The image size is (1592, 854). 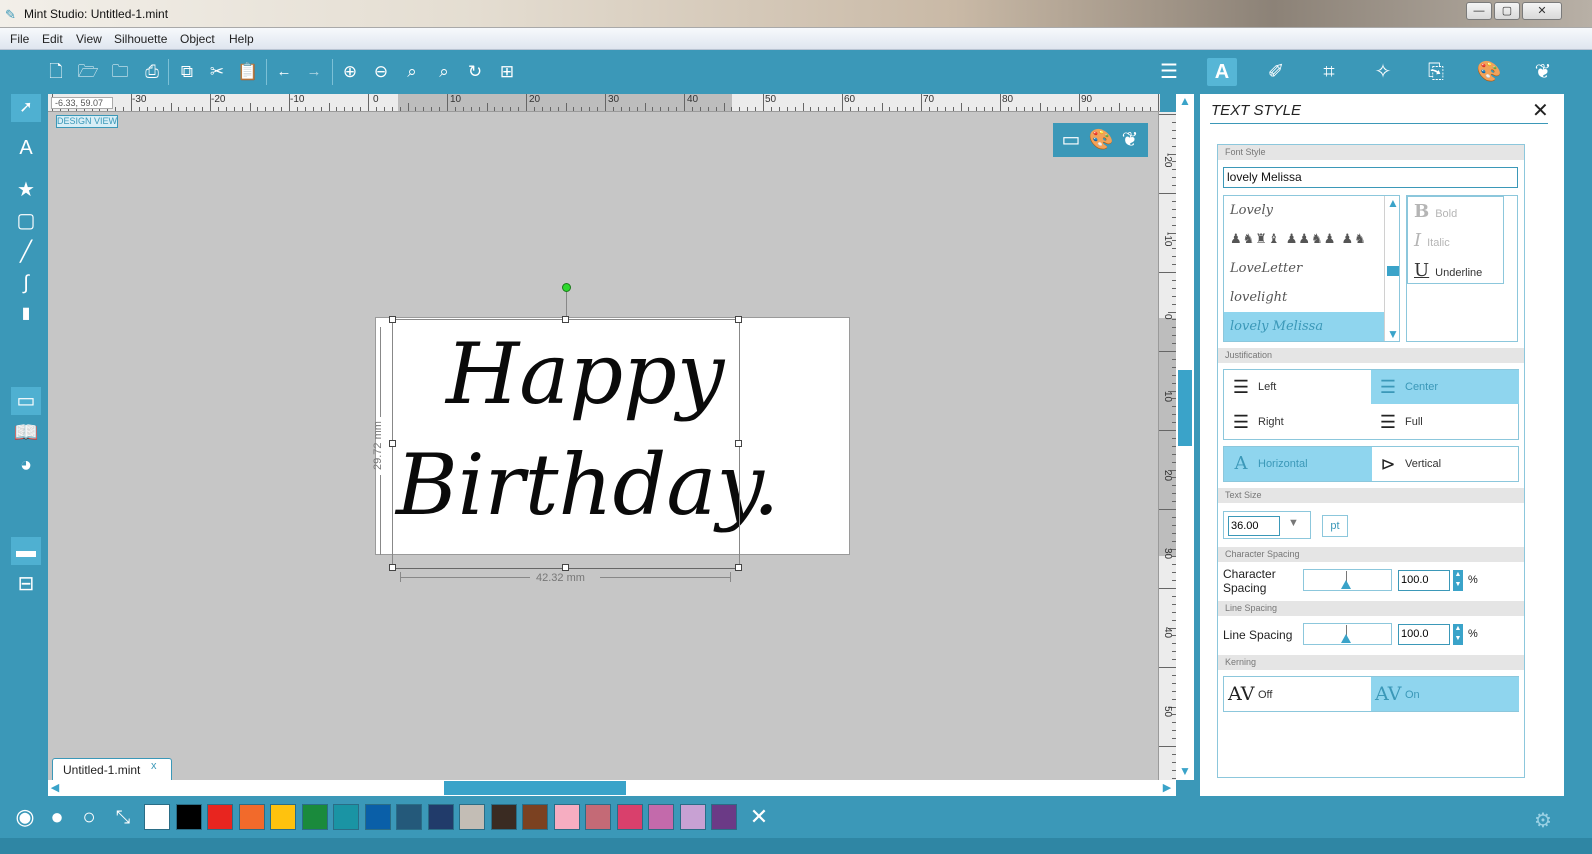 I want to click on resize-handle-nw, so click(x=392, y=319).